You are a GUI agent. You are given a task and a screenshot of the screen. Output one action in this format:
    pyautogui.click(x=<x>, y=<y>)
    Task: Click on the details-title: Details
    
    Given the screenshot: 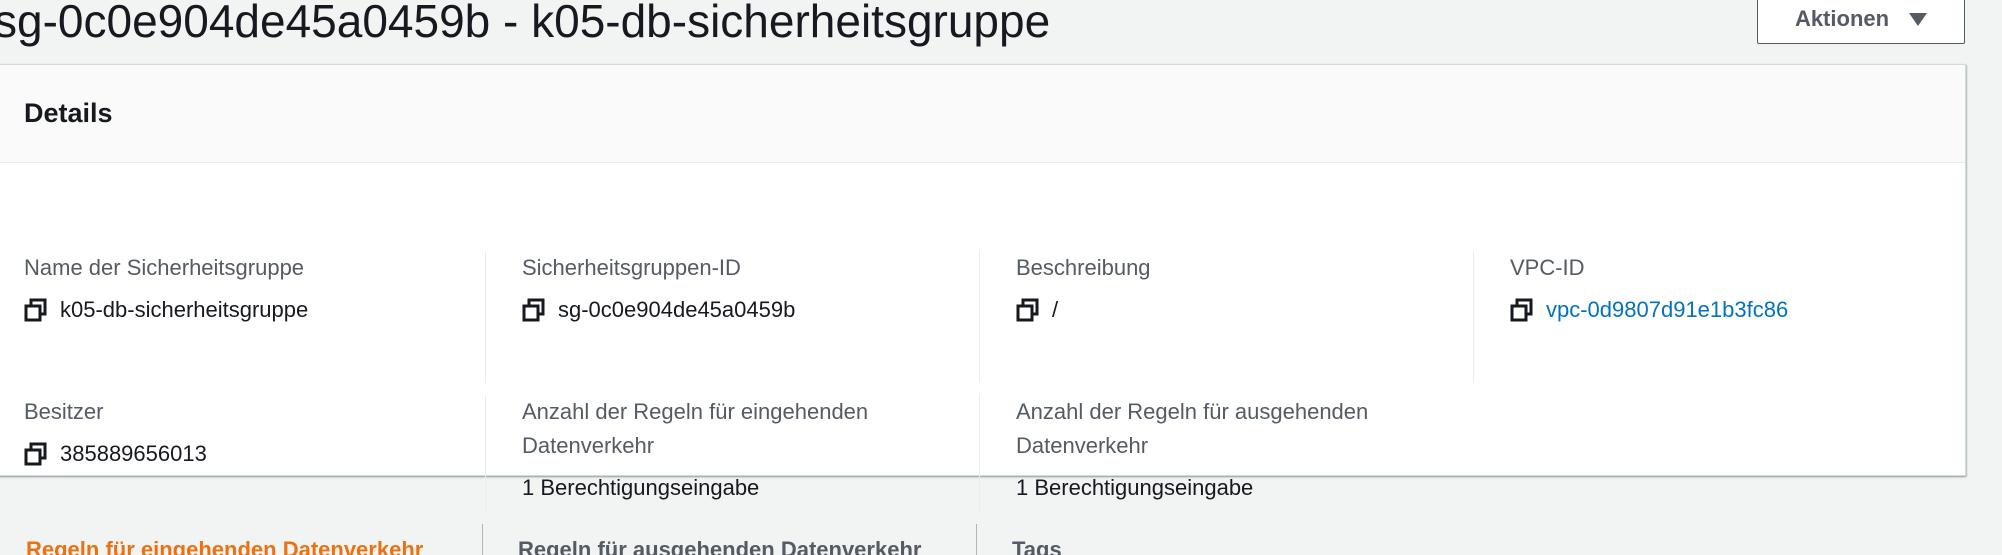 What is the action you would take?
    pyautogui.click(x=68, y=113)
    